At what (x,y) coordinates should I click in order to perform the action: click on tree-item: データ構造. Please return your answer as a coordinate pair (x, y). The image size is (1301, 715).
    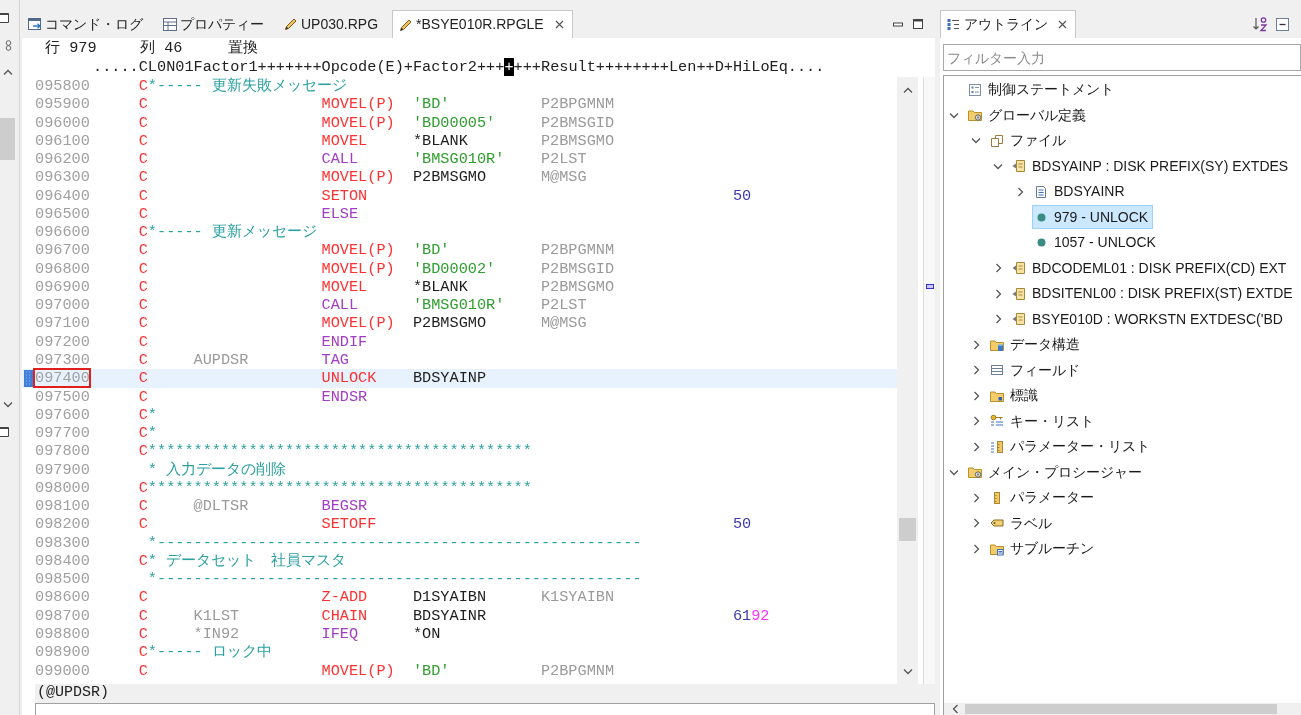
    Looking at the image, I should click on (1036, 344).